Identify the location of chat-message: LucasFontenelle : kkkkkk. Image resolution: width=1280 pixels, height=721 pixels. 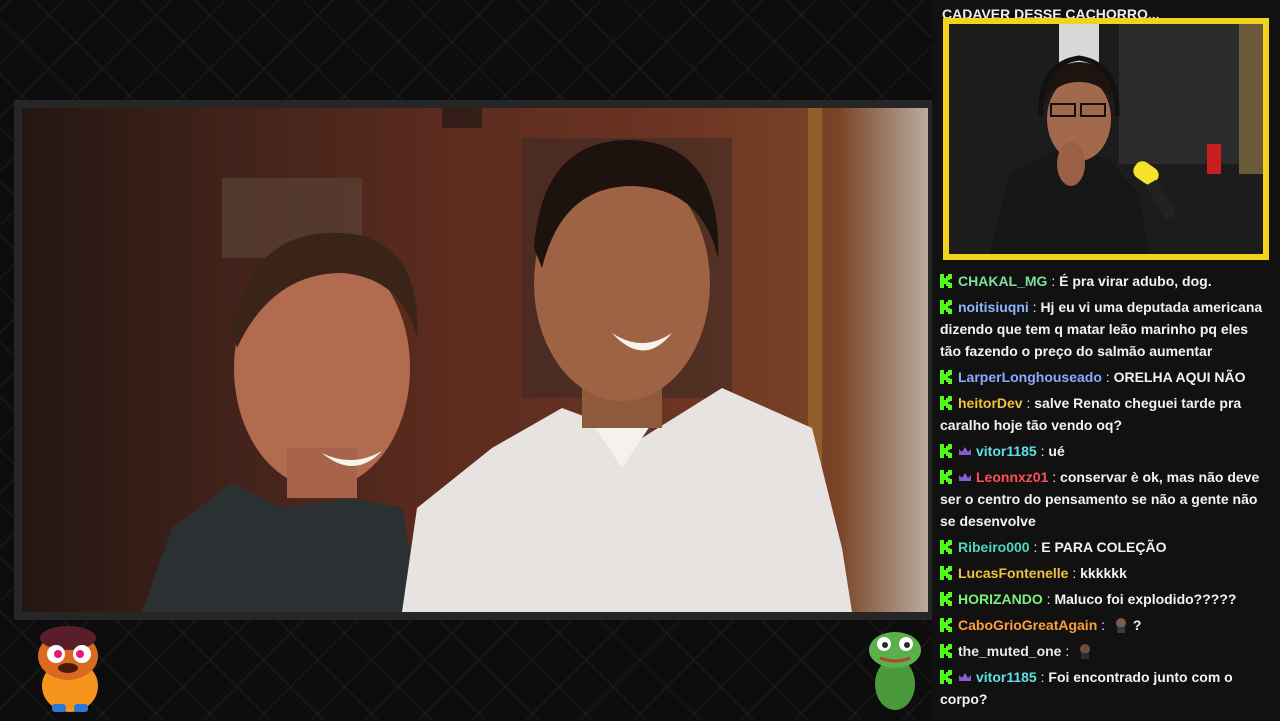
(1106, 573).